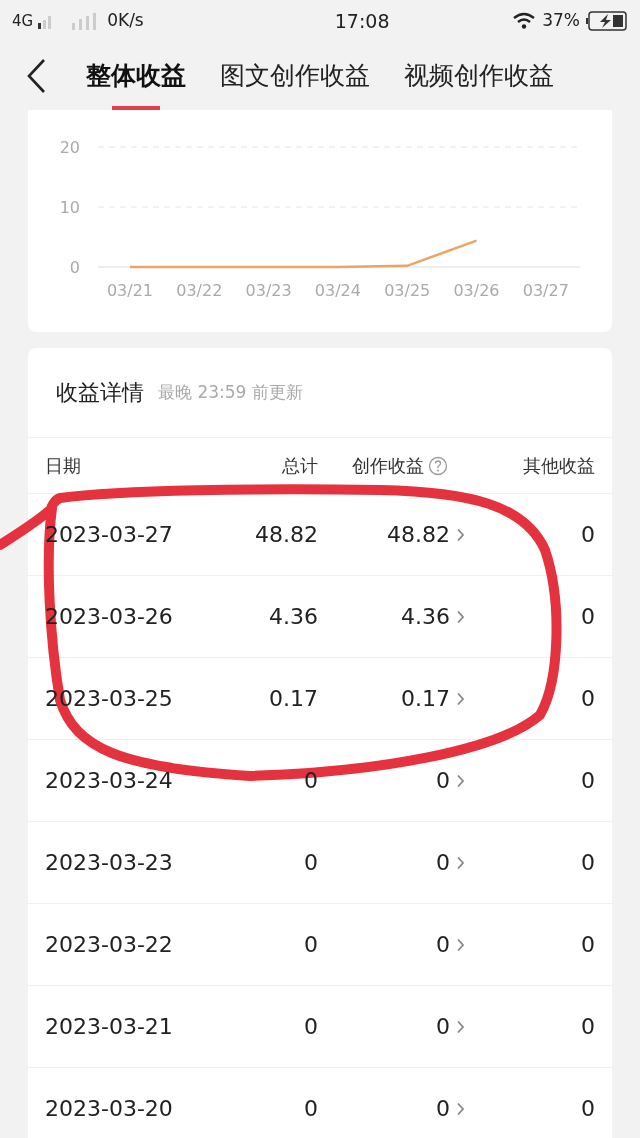 The width and height of the screenshot is (640, 1138). I want to click on clock: 17:08, so click(362, 21).